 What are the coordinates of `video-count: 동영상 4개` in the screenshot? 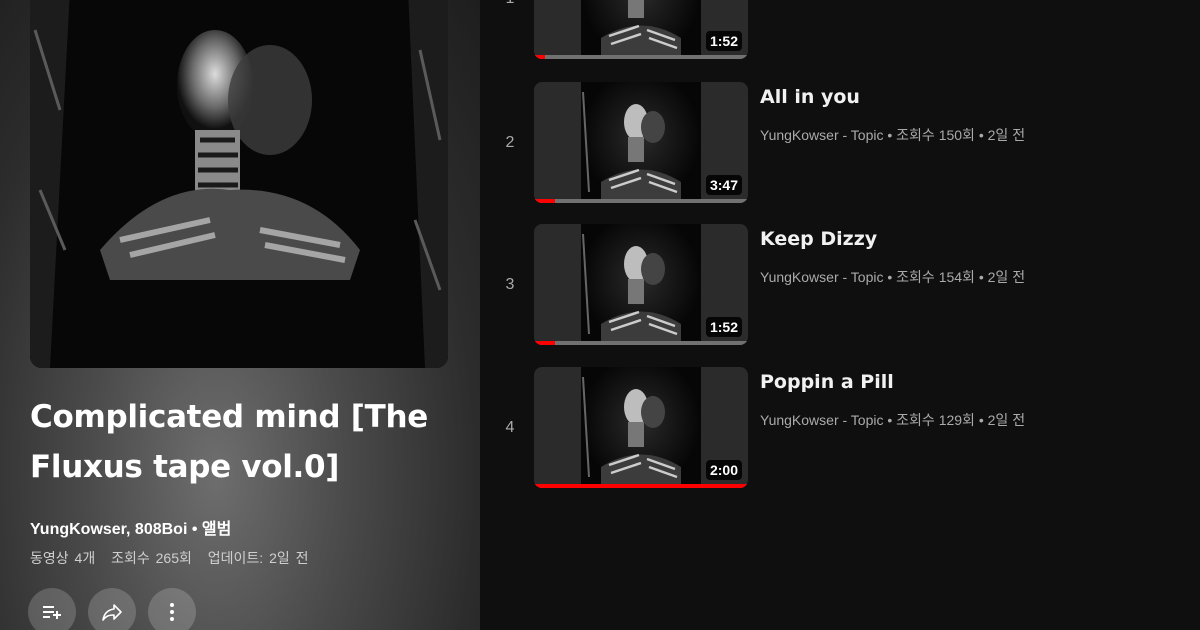 It's located at (63, 558).